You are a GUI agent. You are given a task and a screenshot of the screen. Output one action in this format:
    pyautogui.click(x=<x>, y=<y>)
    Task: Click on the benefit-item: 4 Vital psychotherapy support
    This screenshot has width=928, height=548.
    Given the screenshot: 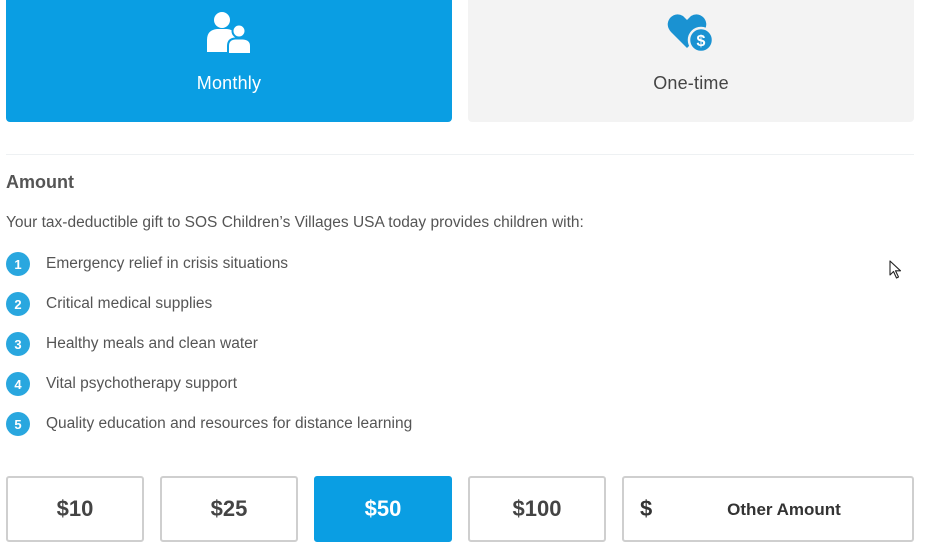 What is the action you would take?
    pyautogui.click(x=209, y=392)
    